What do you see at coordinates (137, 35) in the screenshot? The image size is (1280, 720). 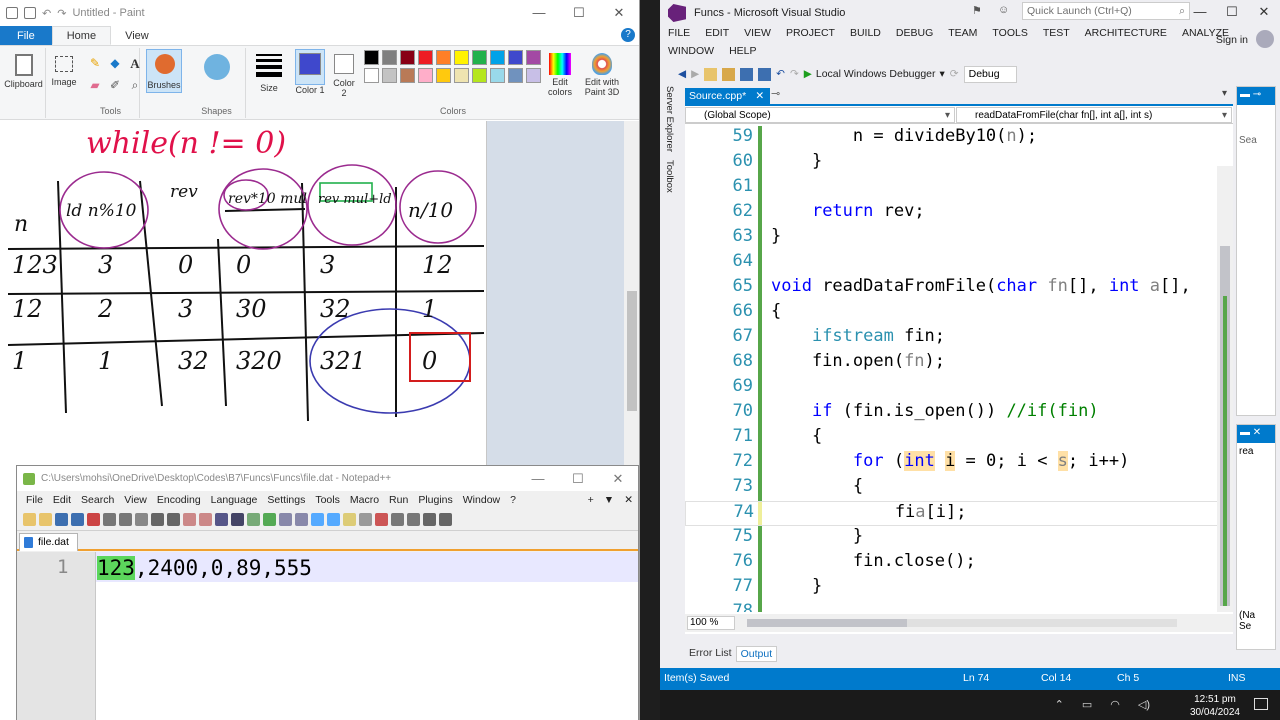 I see `tab-view: View` at bounding box center [137, 35].